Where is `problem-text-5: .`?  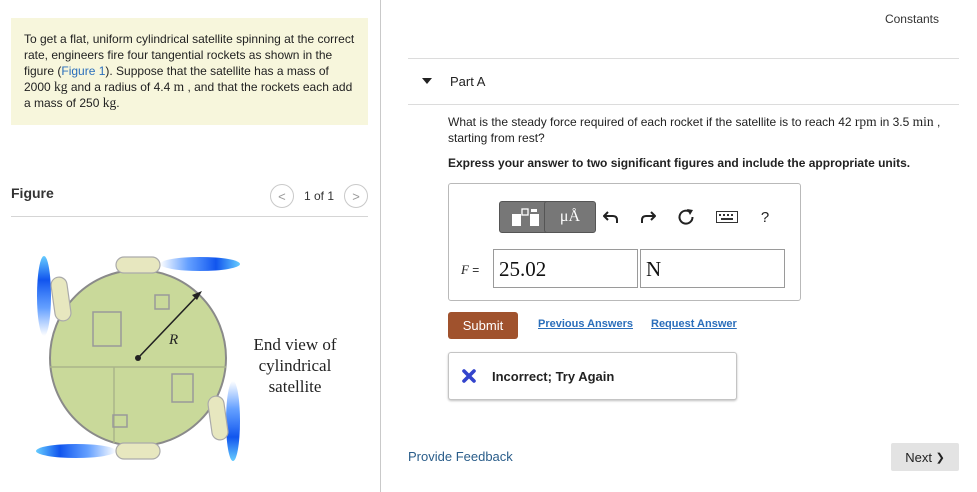 problem-text-5: . is located at coordinates (118, 103).